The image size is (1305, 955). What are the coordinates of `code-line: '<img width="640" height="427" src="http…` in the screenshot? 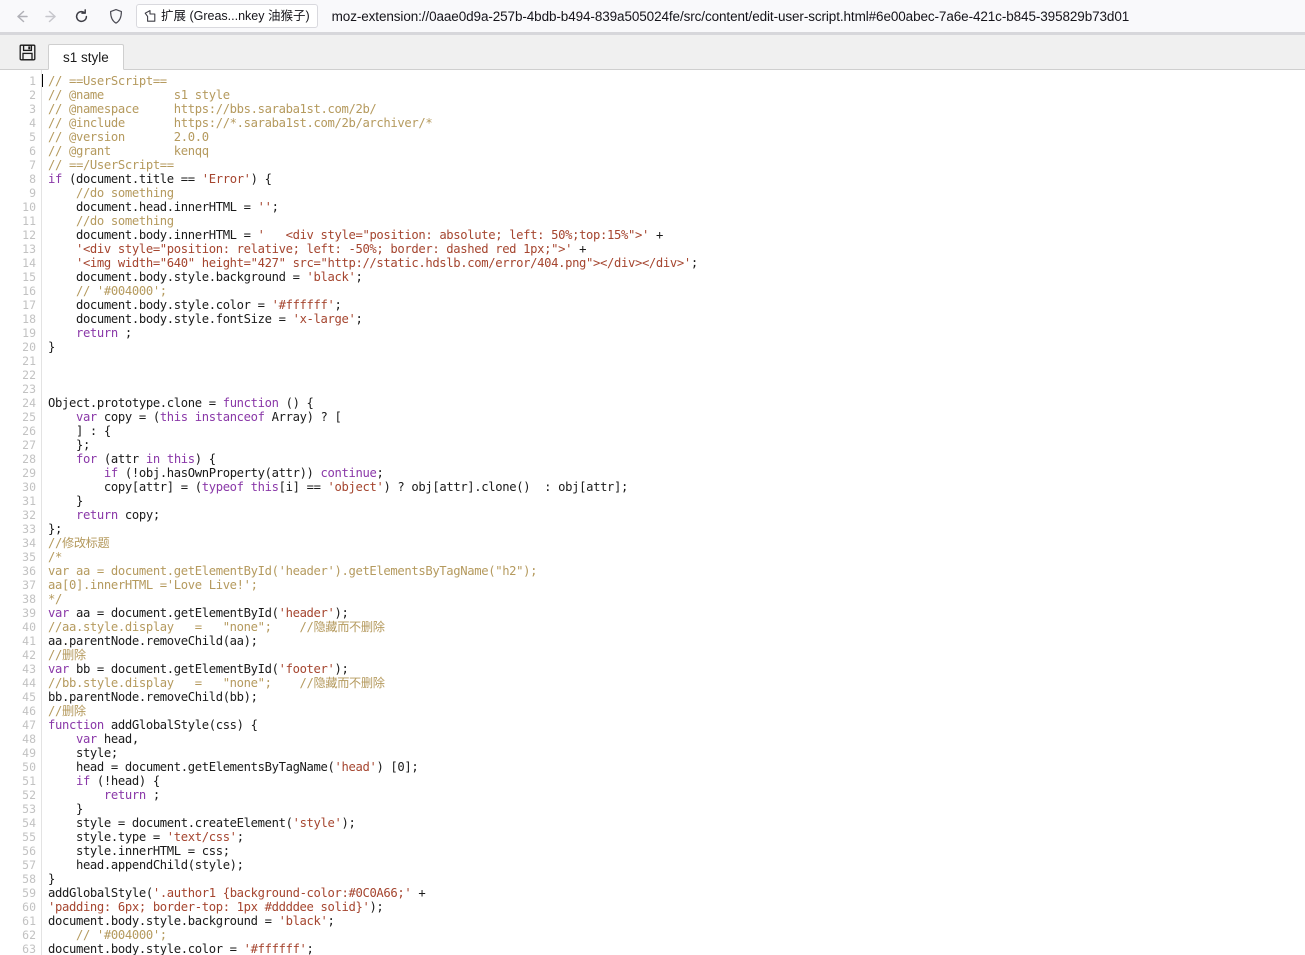 It's located at (676, 263).